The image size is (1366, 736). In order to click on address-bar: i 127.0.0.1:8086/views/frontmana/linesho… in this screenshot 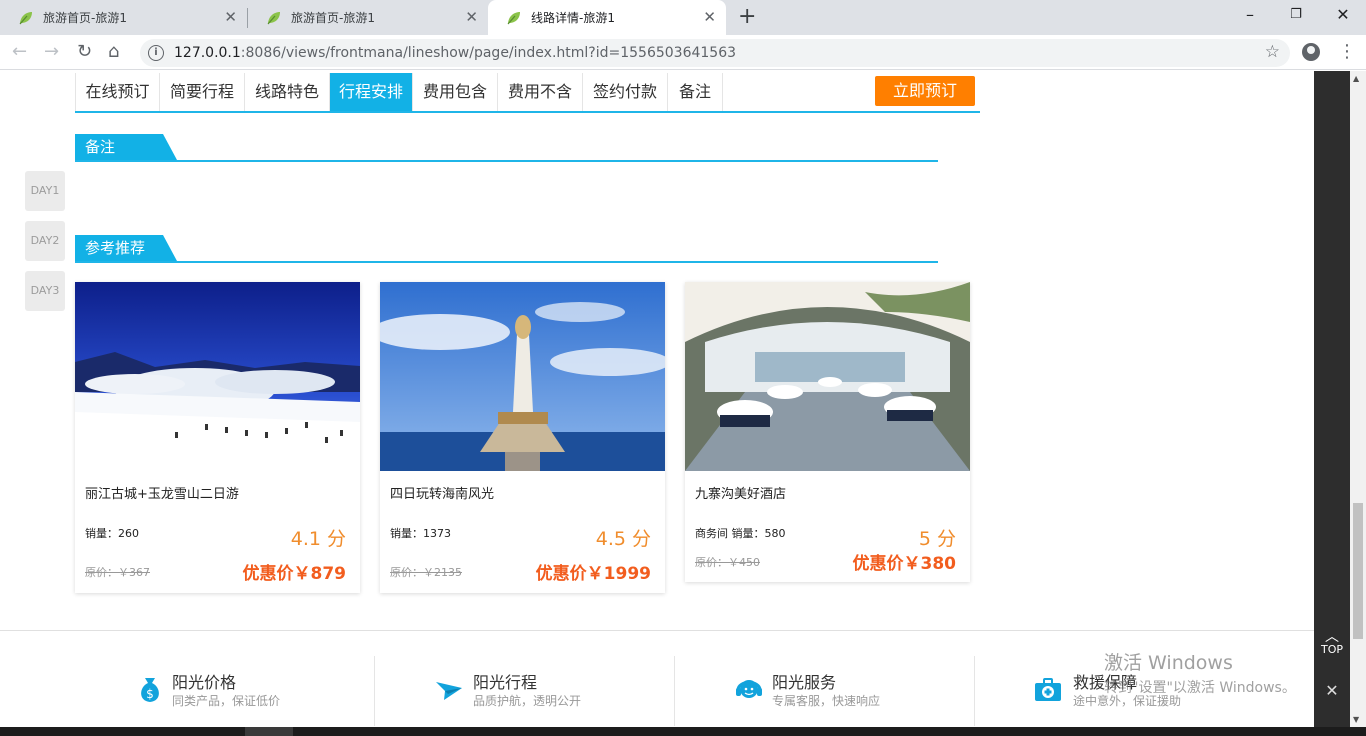, I will do `click(715, 53)`.